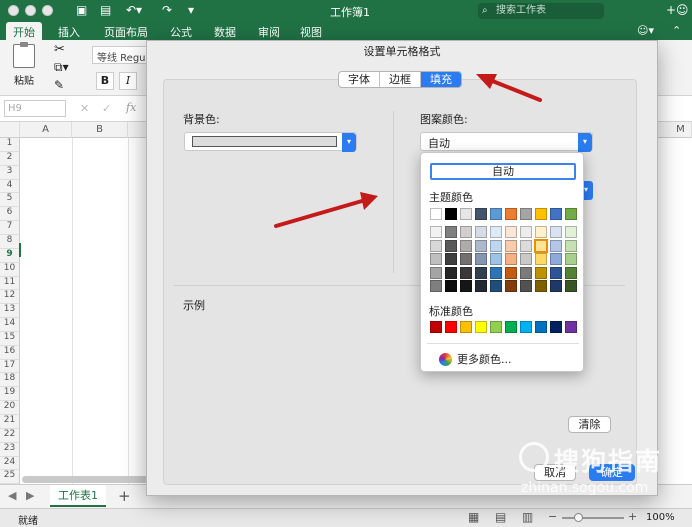  I want to click on smiley-feedback-icon: ☺▾, so click(645, 30).